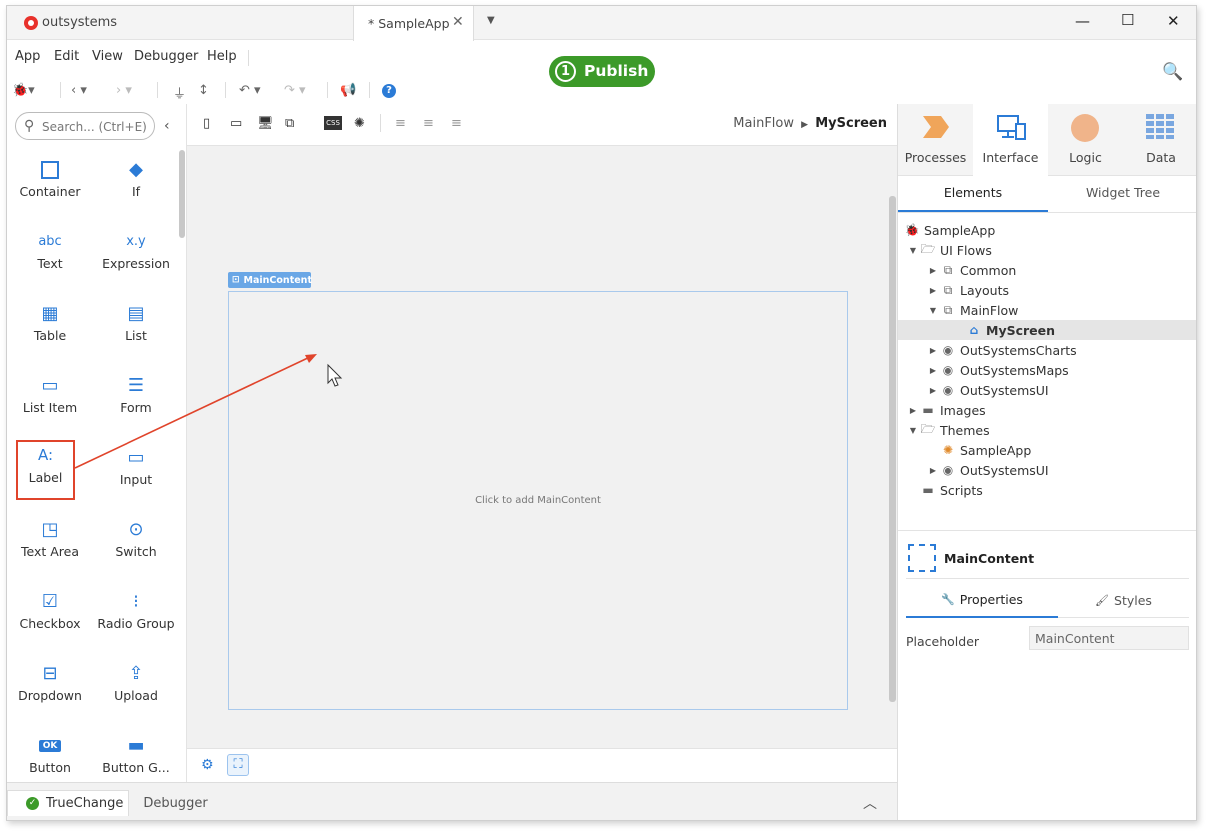 This screenshot has width=1212, height=833. I want to click on tree-item-label: Scripts, so click(961, 490).